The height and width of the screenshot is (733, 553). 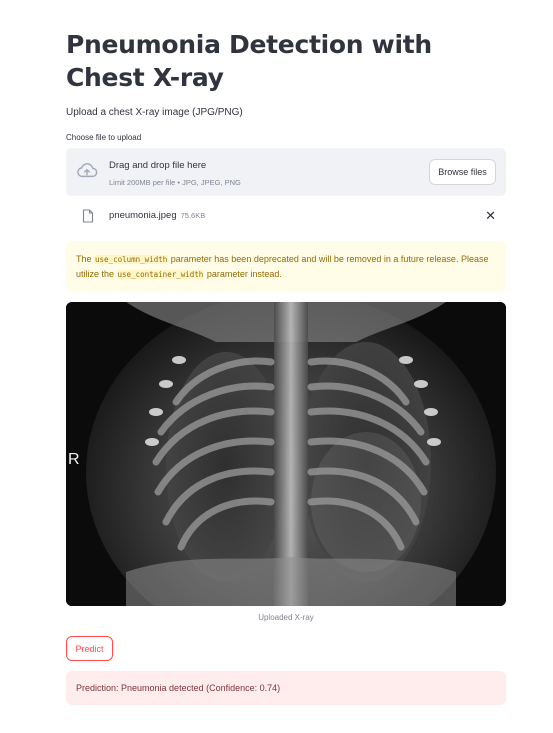 What do you see at coordinates (462, 172) in the screenshot?
I see `browse-files-button: Browse files` at bounding box center [462, 172].